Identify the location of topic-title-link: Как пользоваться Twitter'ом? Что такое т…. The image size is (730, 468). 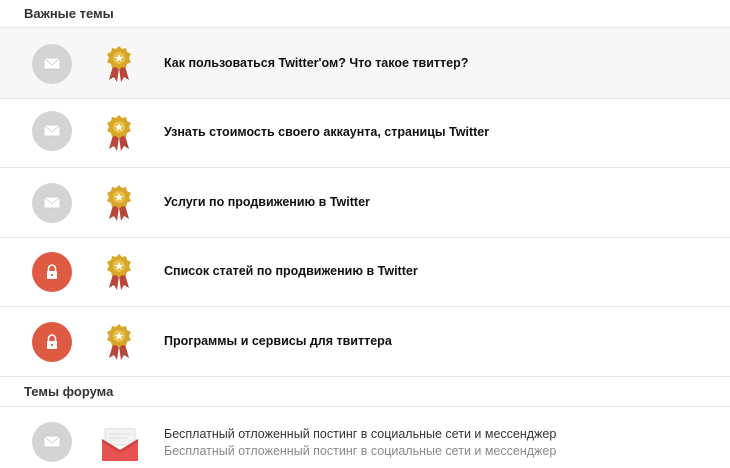
(316, 63).